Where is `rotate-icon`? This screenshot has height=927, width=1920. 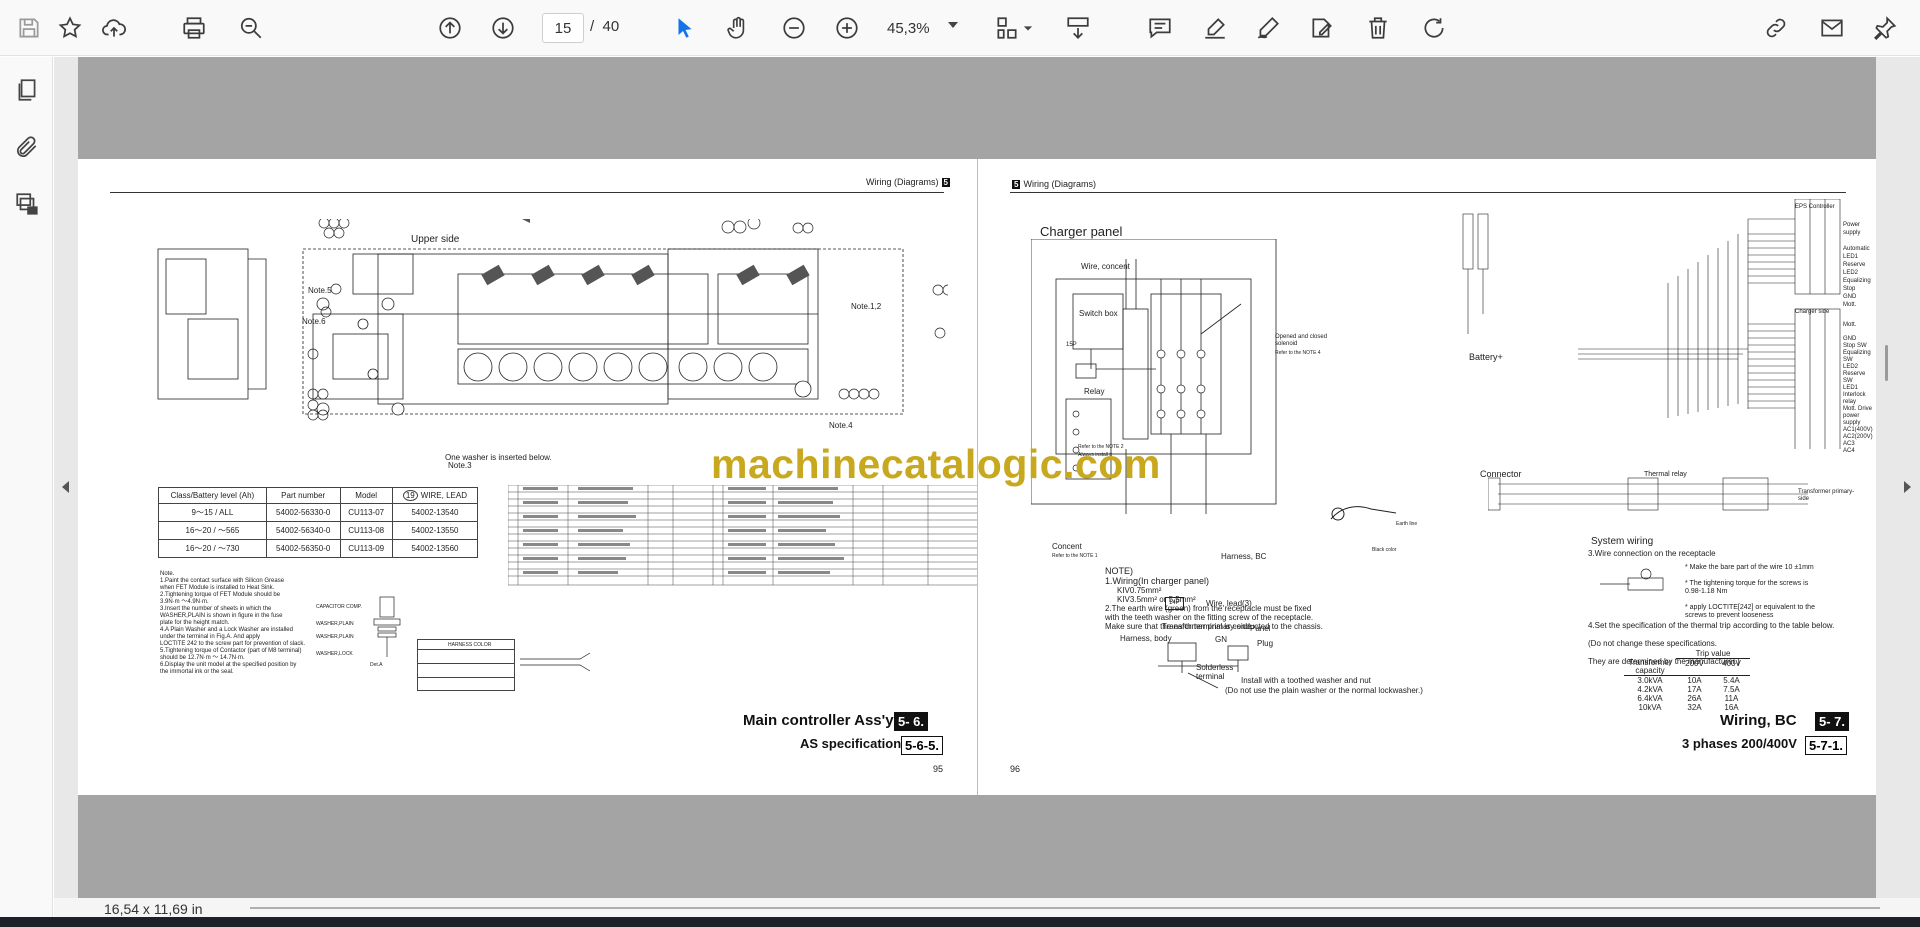
rotate-icon is located at coordinates (1434, 28).